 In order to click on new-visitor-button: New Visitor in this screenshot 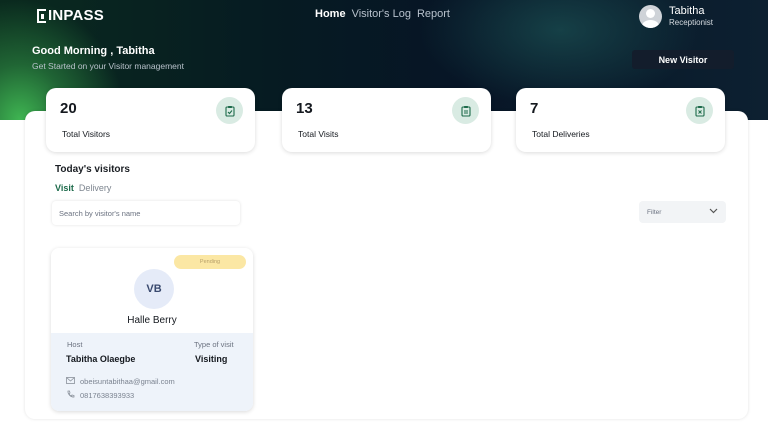, I will do `click(683, 59)`.